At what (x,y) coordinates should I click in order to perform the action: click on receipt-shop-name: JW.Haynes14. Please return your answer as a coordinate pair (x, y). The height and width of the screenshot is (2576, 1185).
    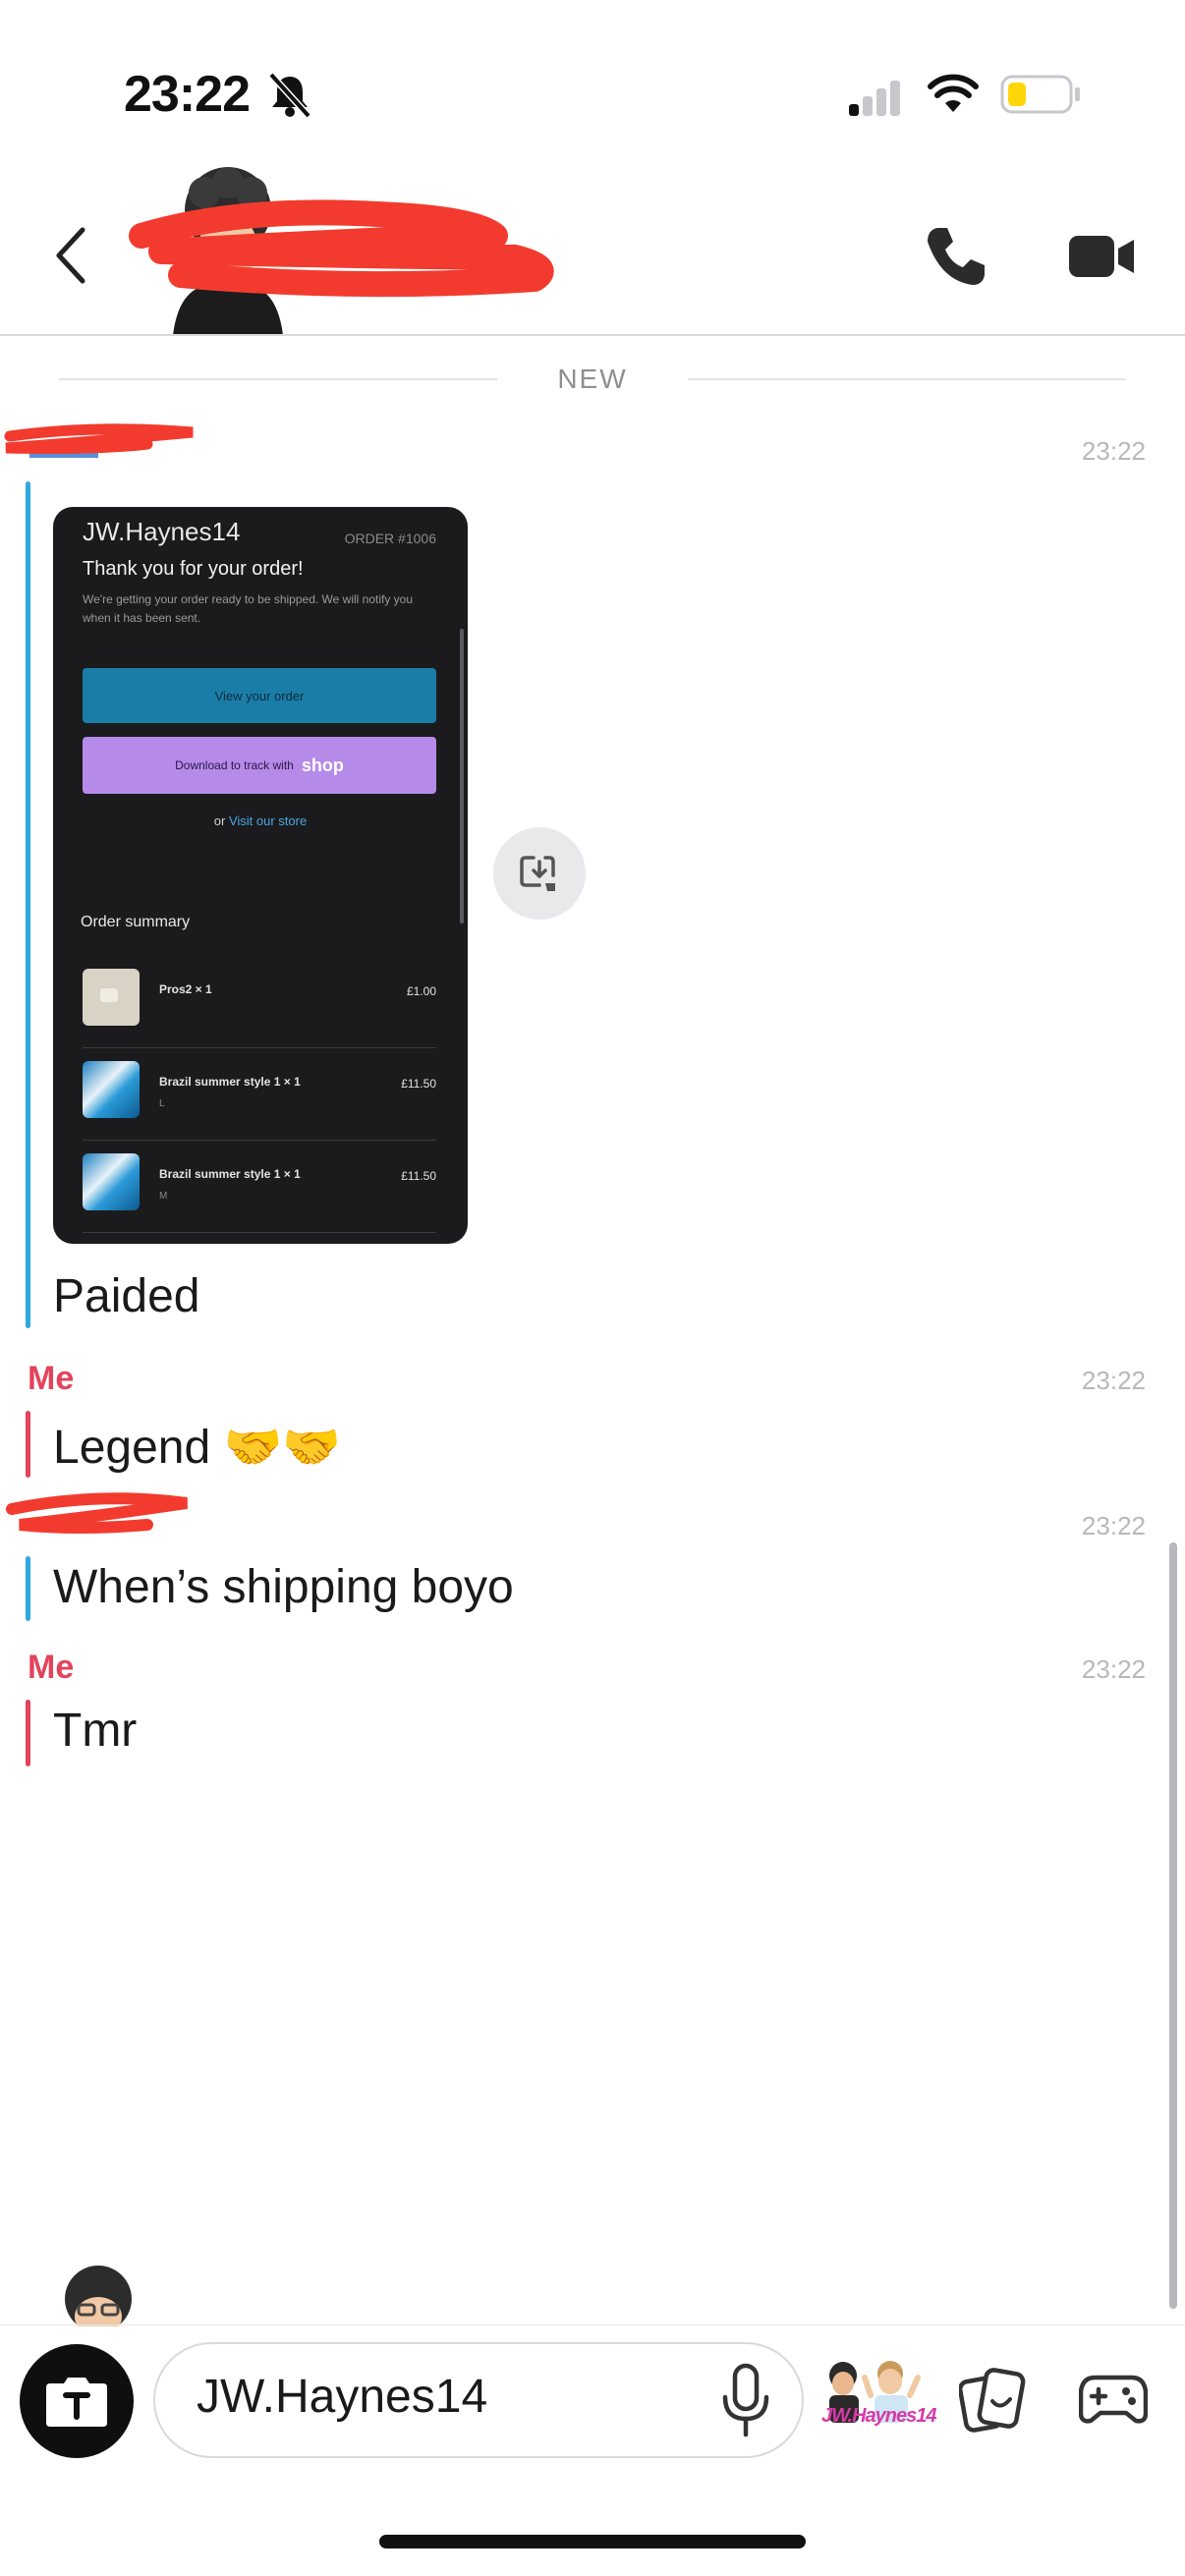
    Looking at the image, I should click on (162, 531).